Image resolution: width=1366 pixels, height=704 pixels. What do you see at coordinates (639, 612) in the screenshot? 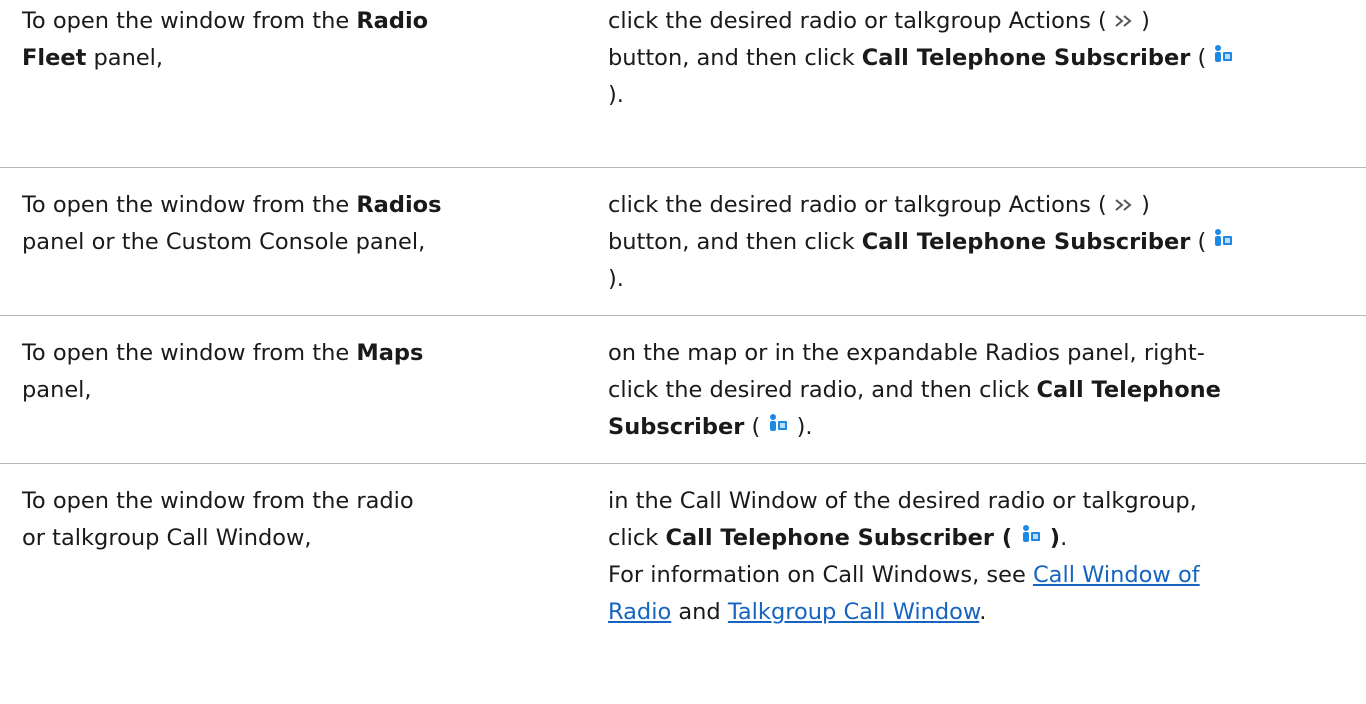
I see `link-call-window-of-radio: Radio` at bounding box center [639, 612].